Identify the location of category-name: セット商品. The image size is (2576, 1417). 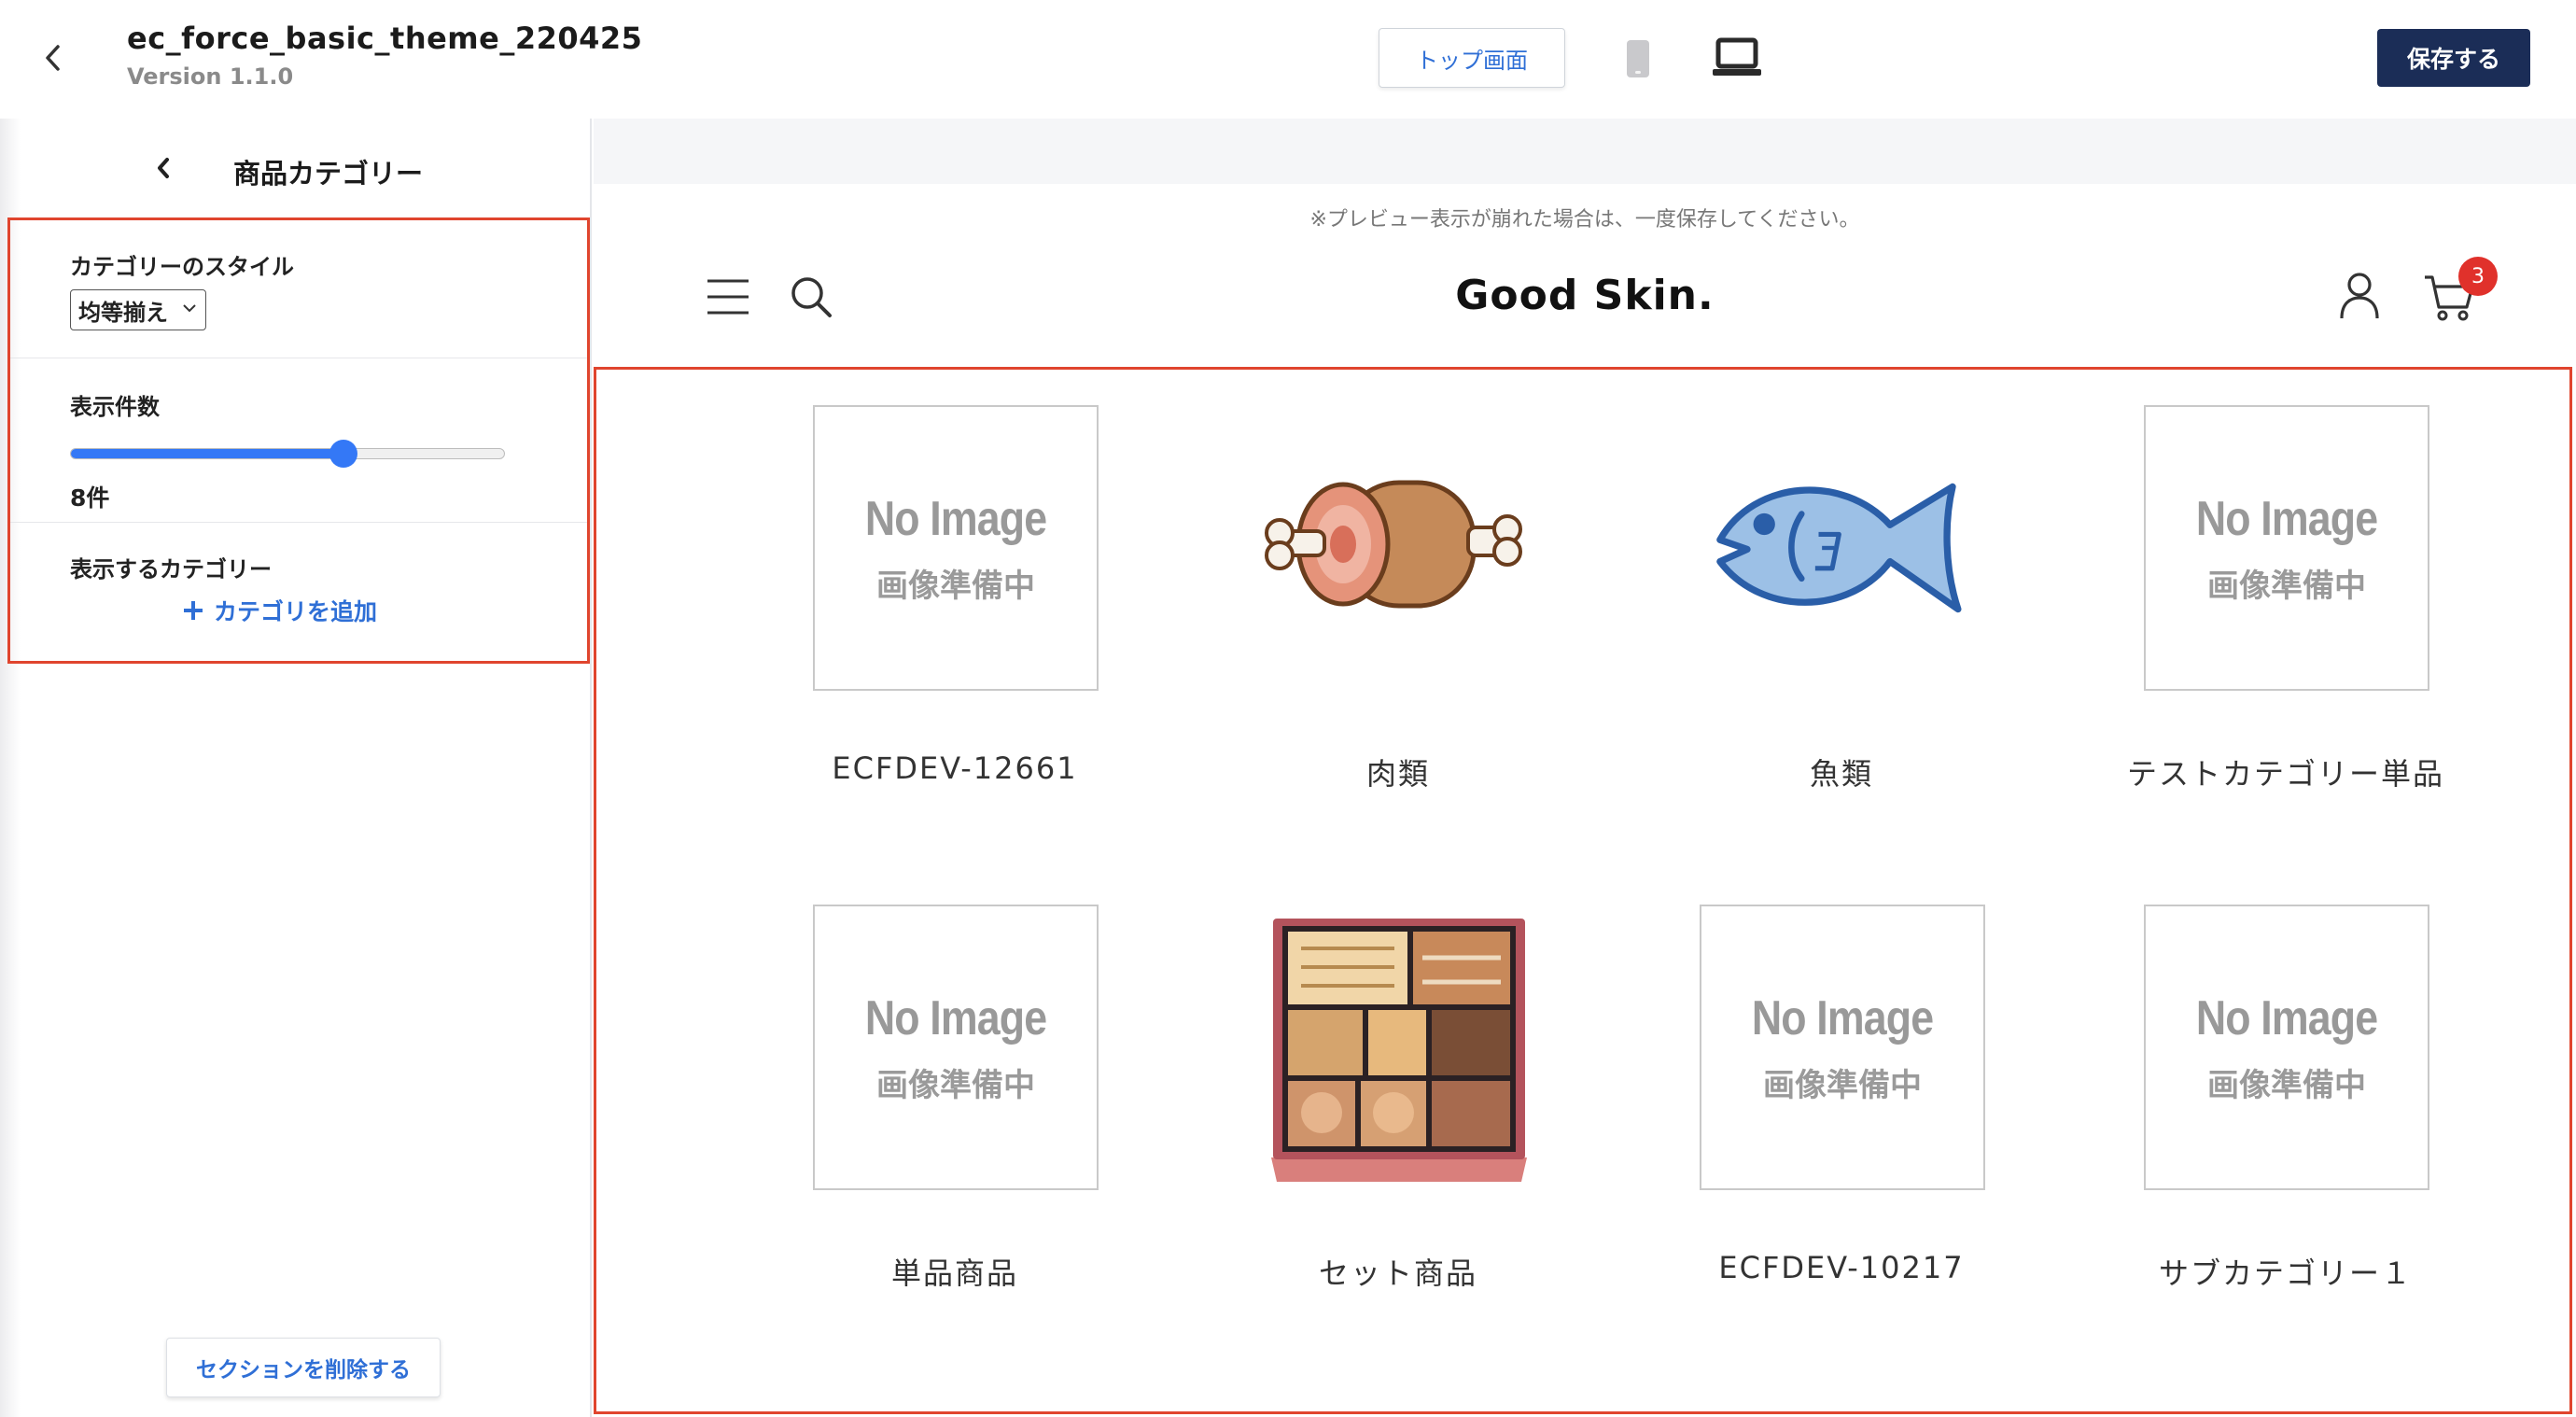
(1397, 1273).